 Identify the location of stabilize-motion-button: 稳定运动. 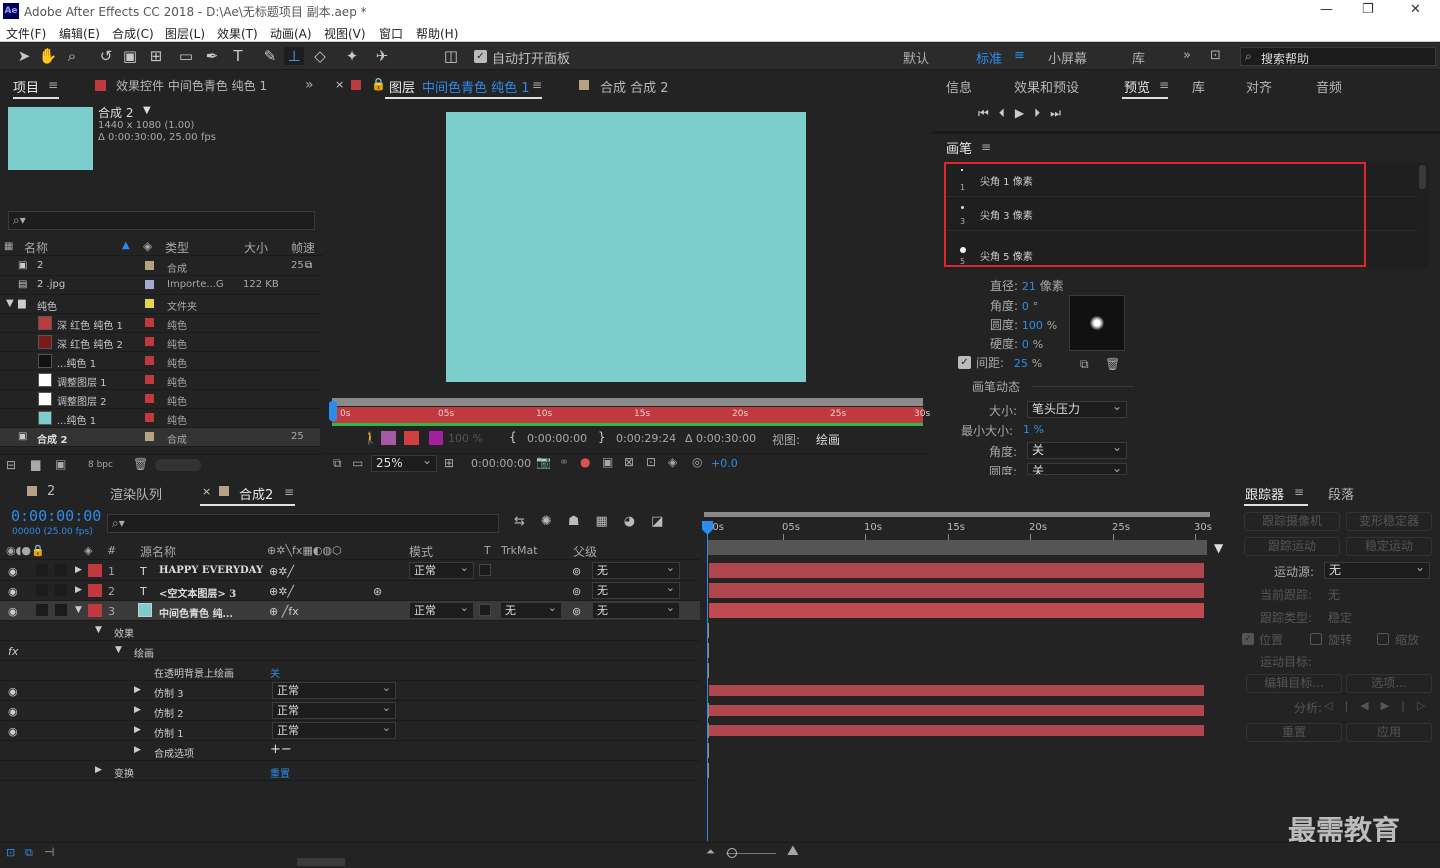
(1389, 546).